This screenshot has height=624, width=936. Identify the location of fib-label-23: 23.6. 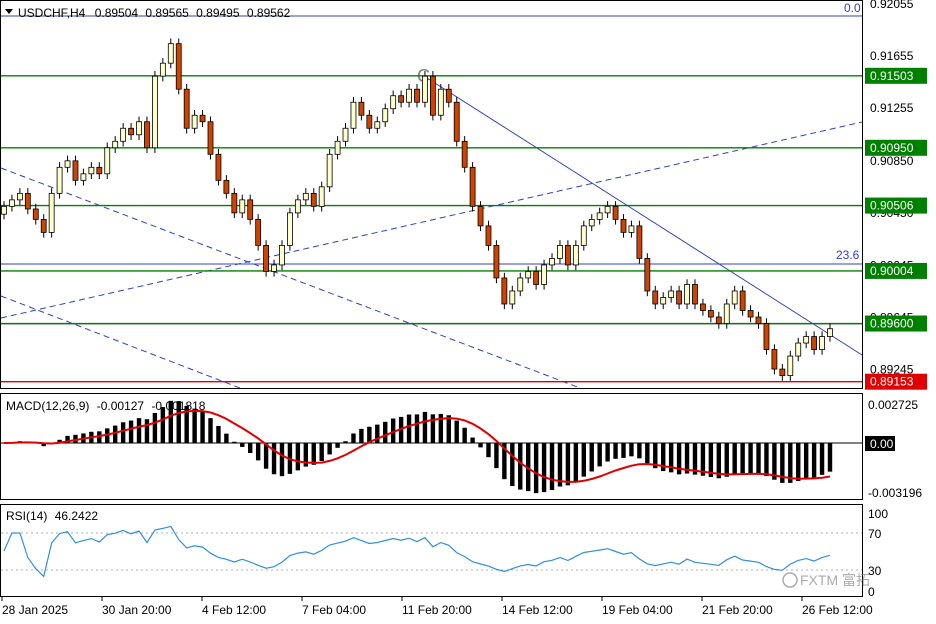
(848, 255).